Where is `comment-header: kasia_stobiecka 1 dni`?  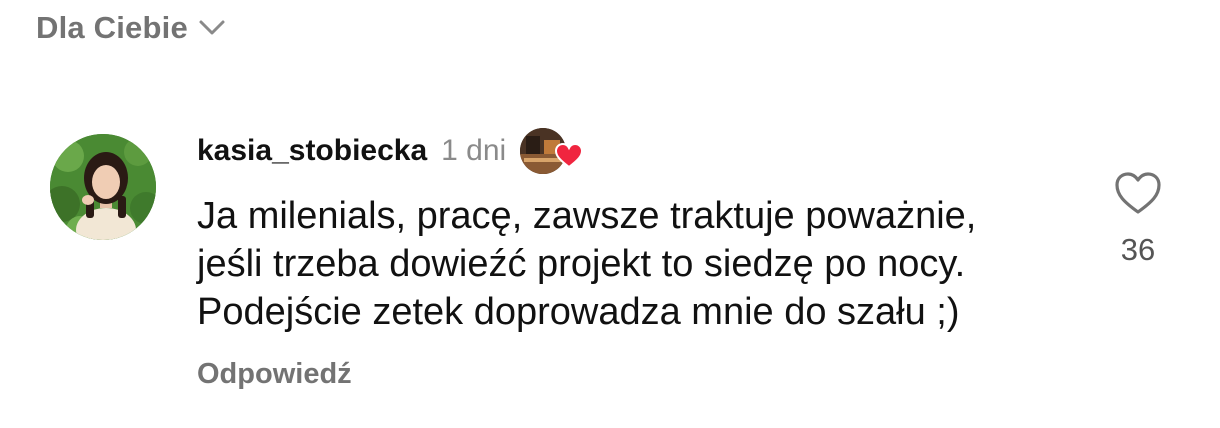 comment-header: kasia_stobiecka 1 dni is located at coordinates (390, 151).